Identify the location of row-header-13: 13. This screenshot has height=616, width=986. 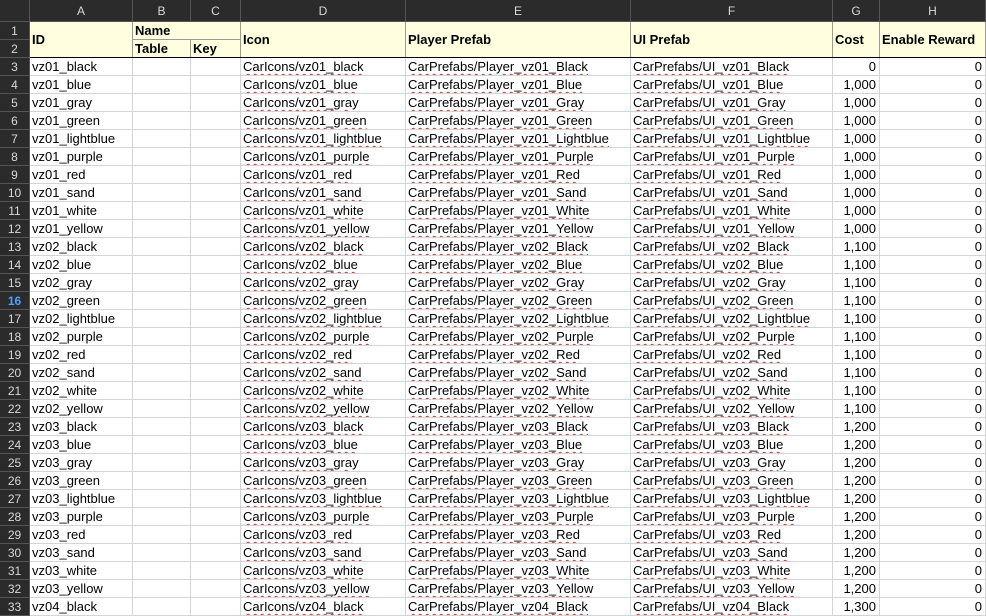
(15, 247).